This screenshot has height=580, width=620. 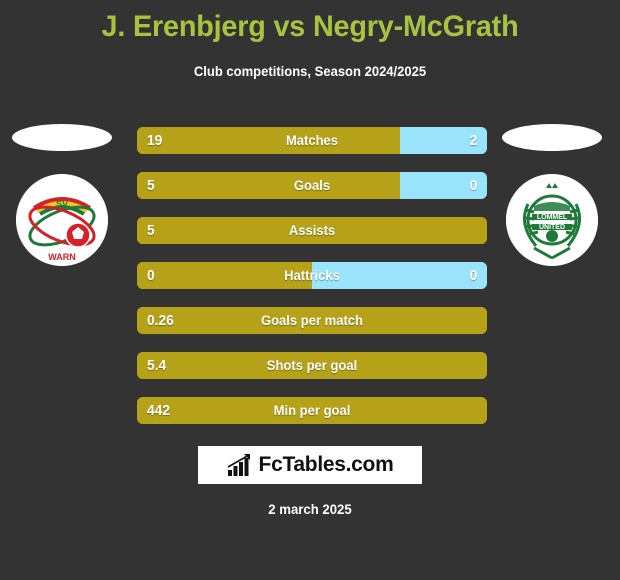 What do you see at coordinates (310, 509) in the screenshot?
I see `report-date: 2 march 2025` at bounding box center [310, 509].